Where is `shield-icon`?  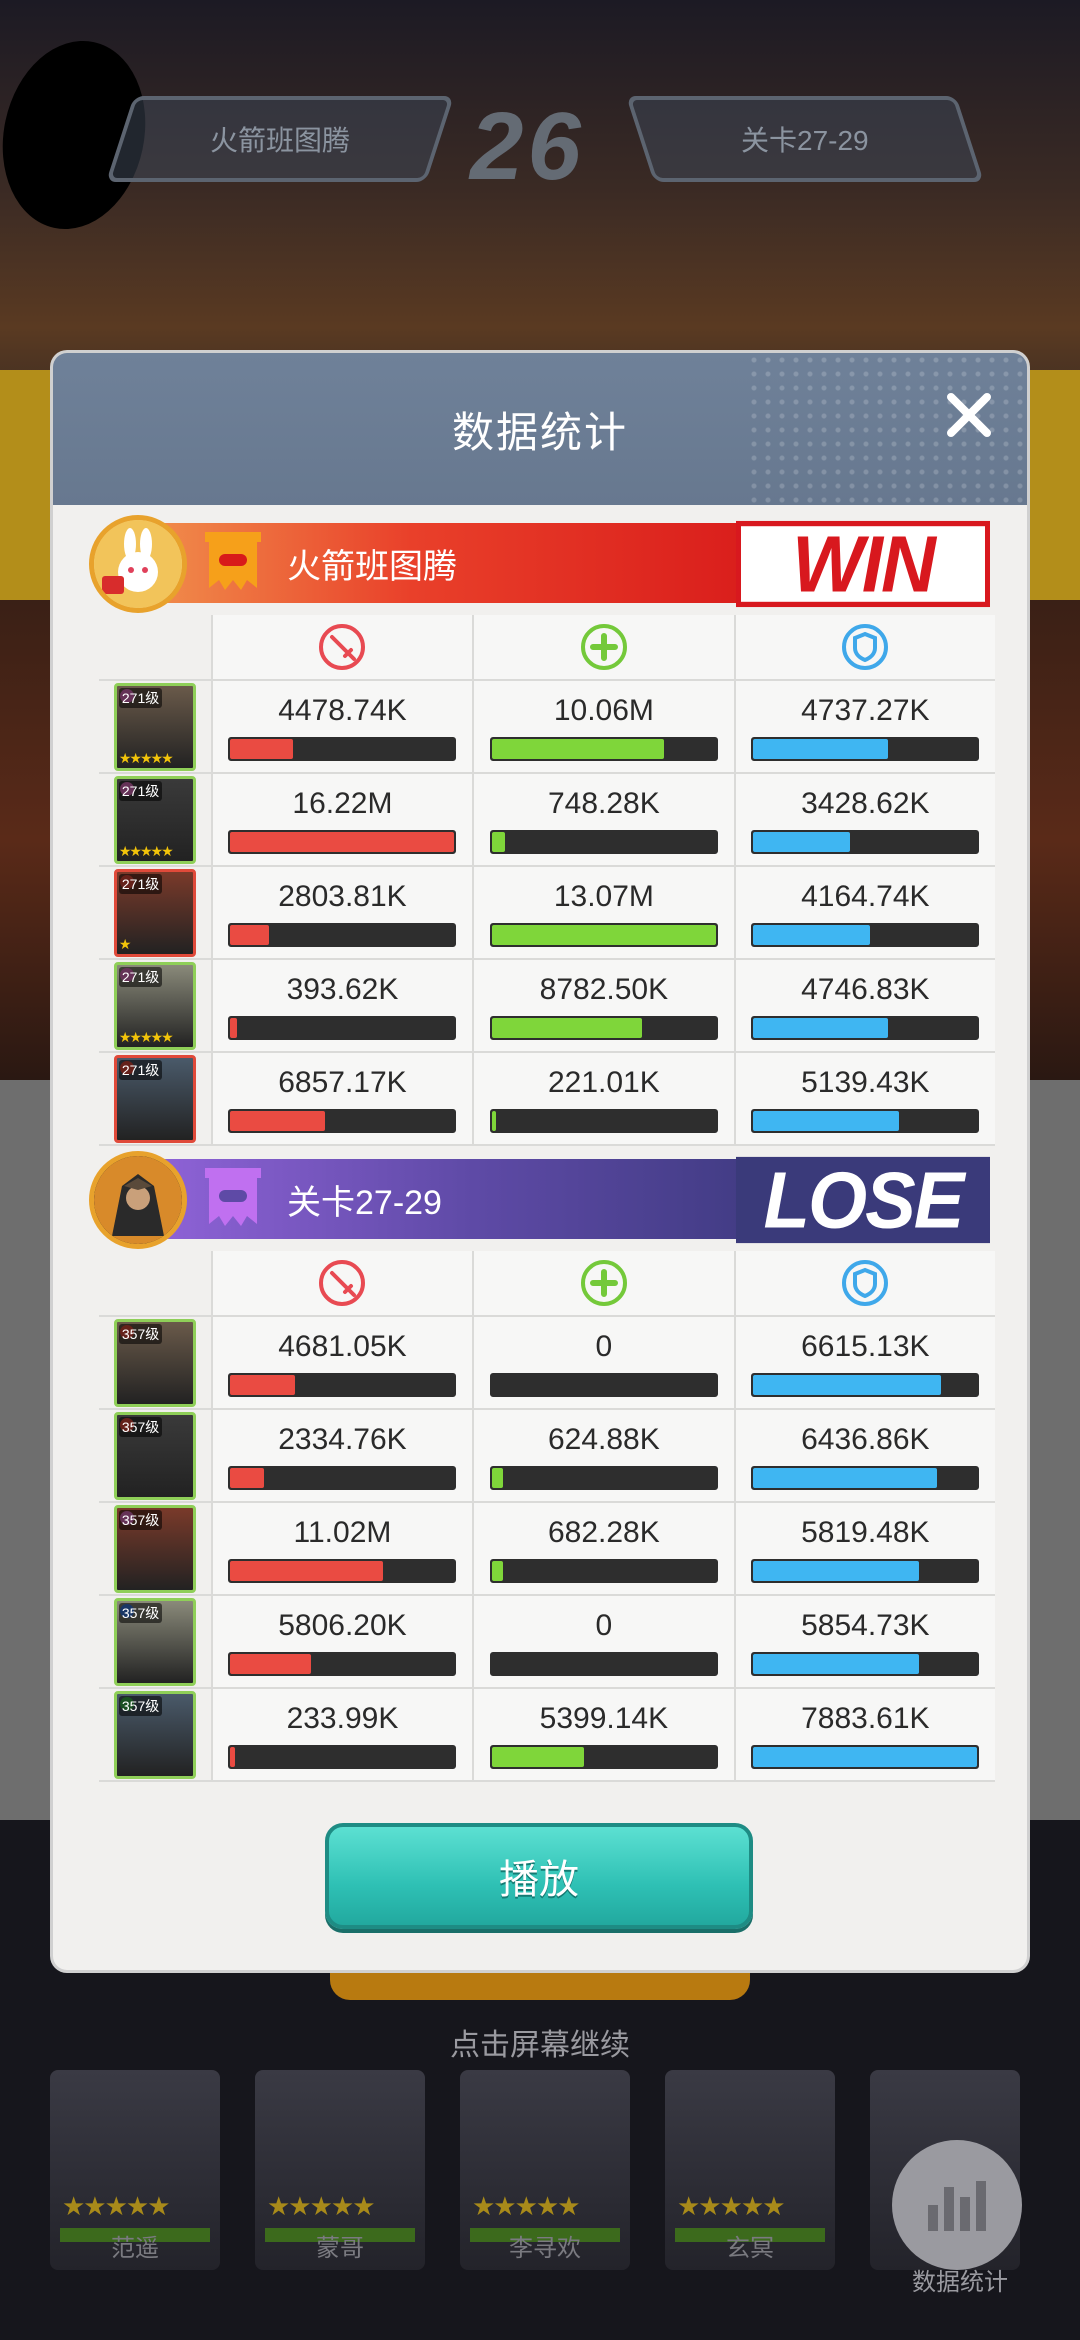 shield-icon is located at coordinates (865, 1283).